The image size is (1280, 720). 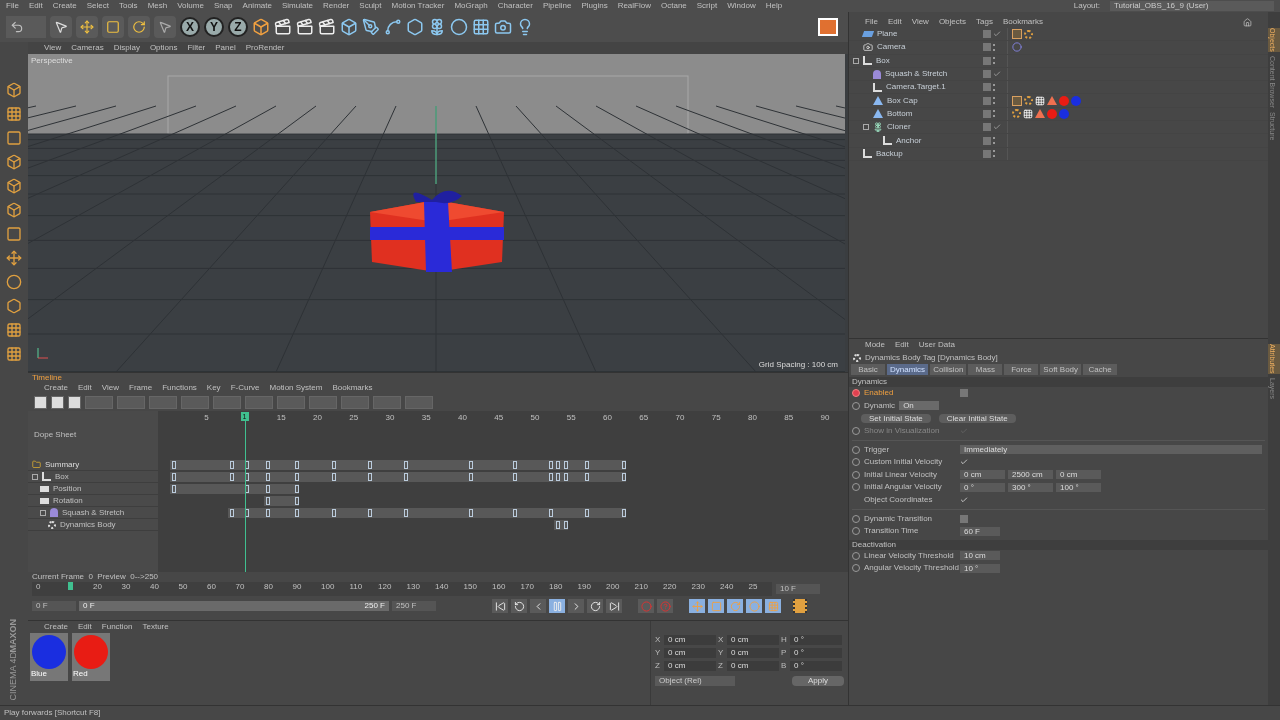 What do you see at coordinates (336, 6) in the screenshot?
I see `menu-item: Render` at bounding box center [336, 6].